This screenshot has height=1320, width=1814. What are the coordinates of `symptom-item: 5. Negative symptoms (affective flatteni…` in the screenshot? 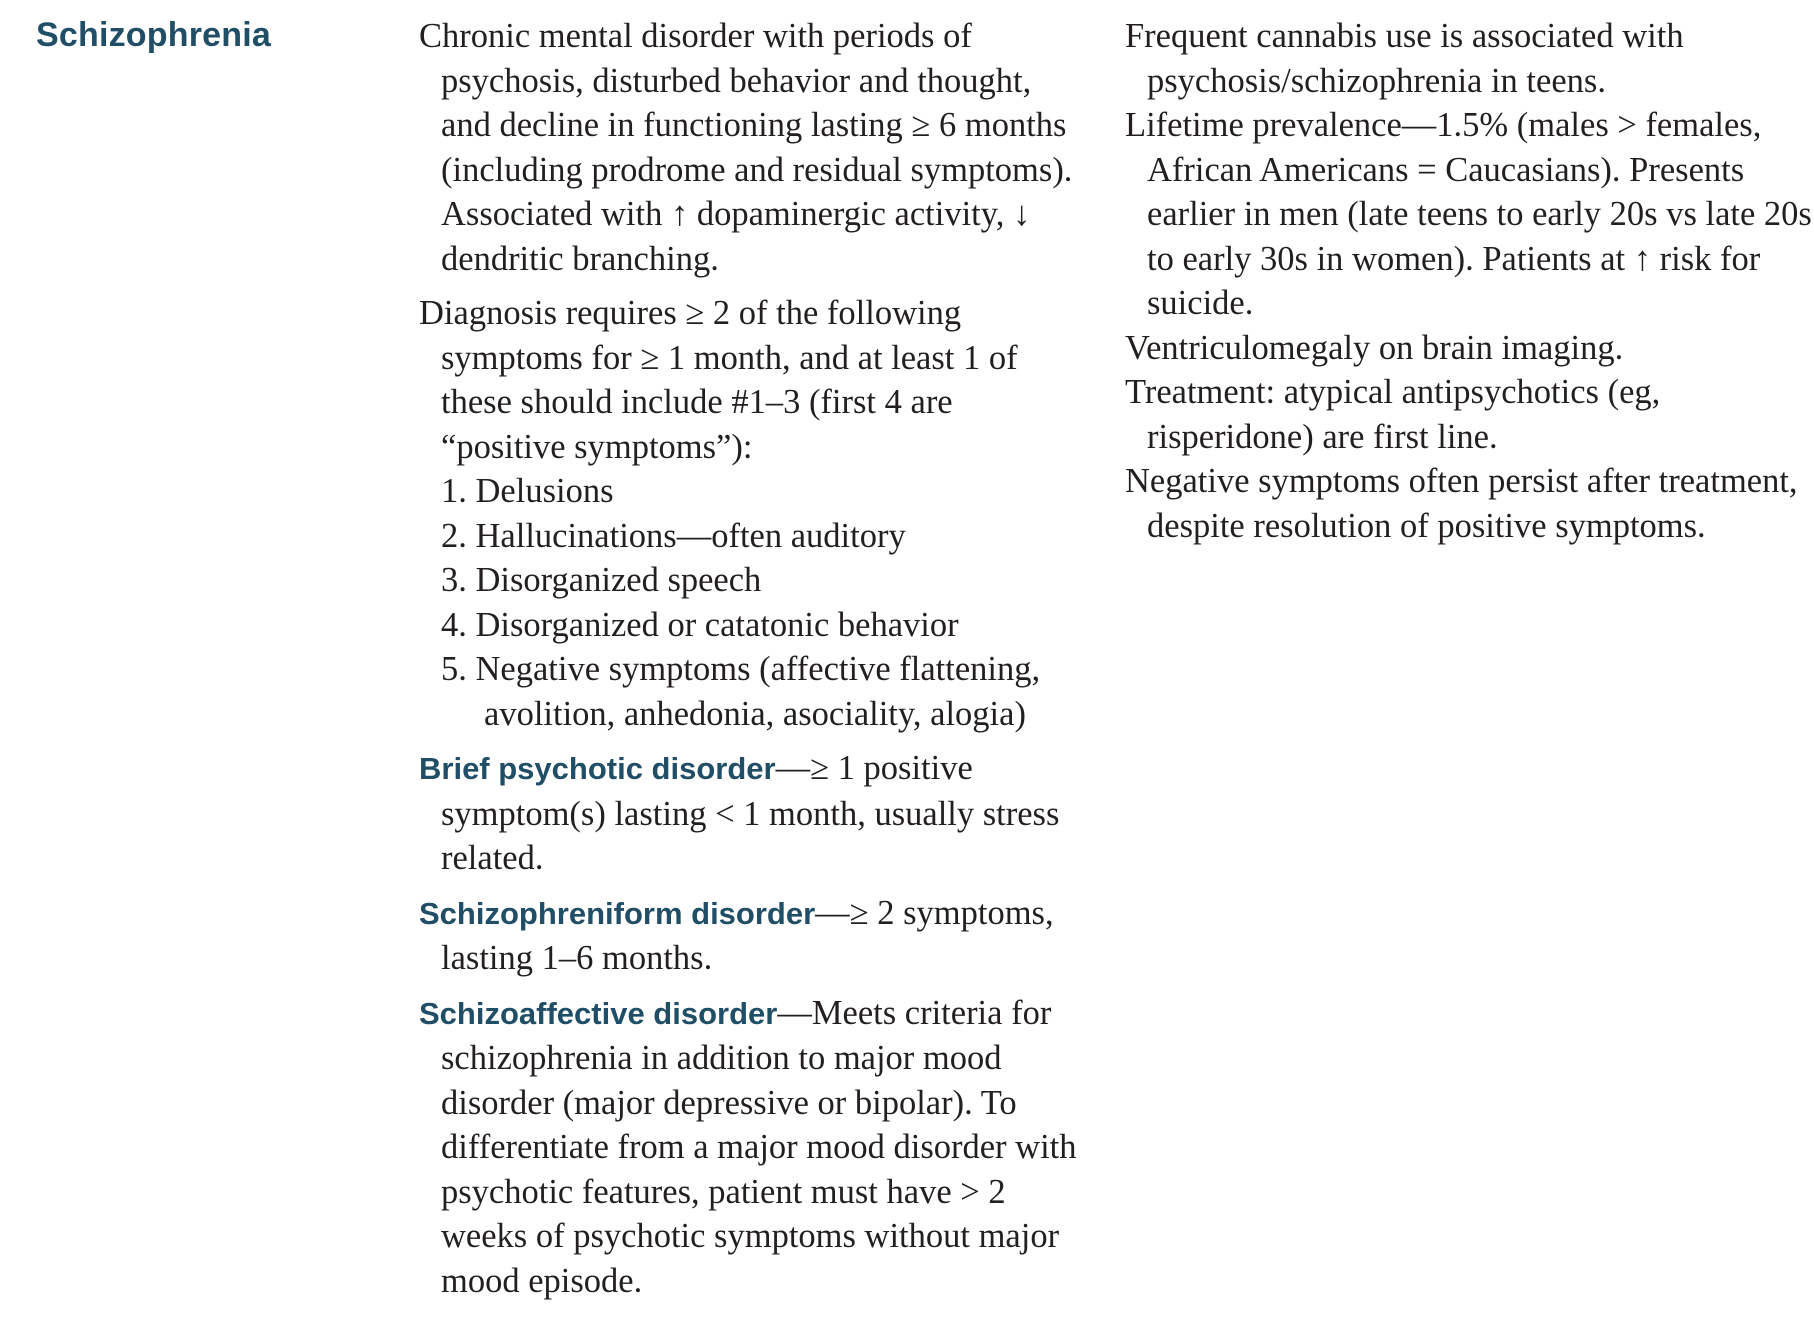 It's located at (741, 691).